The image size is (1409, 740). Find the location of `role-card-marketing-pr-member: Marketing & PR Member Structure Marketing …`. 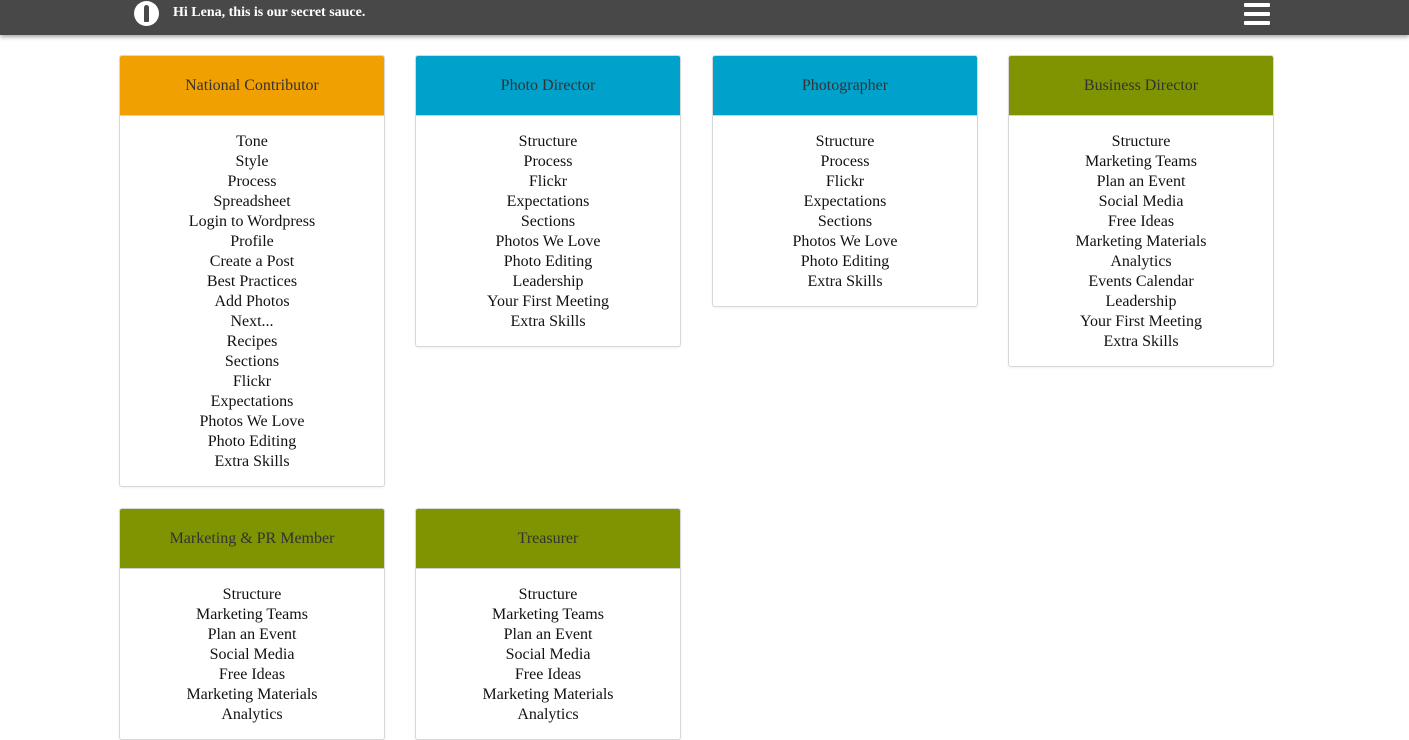

role-card-marketing-pr-member: Marketing & PR Member Structure Marketing … is located at coordinates (252, 624).